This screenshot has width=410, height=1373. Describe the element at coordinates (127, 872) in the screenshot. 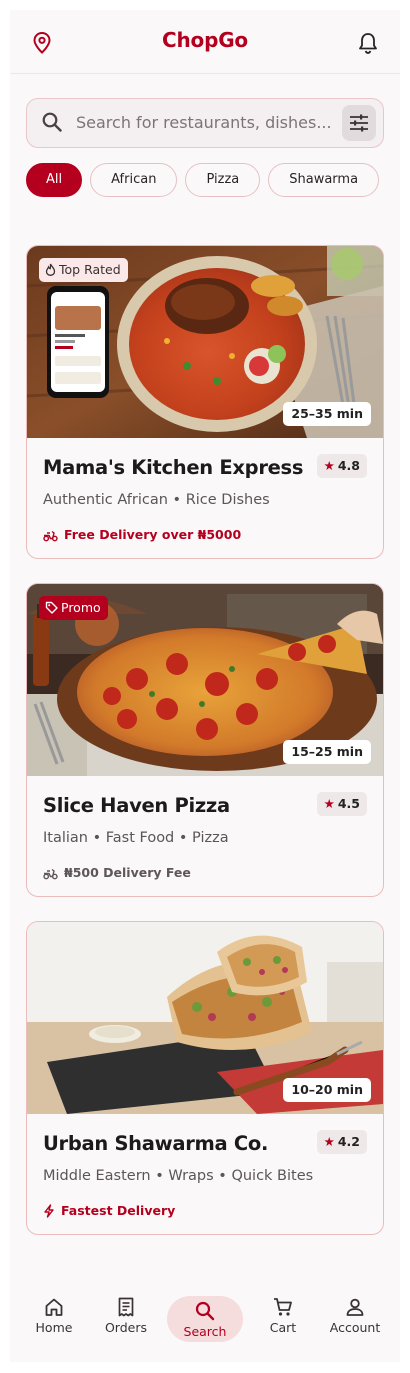

I see `delivery-text: ₦500 Delivery Fee` at that location.